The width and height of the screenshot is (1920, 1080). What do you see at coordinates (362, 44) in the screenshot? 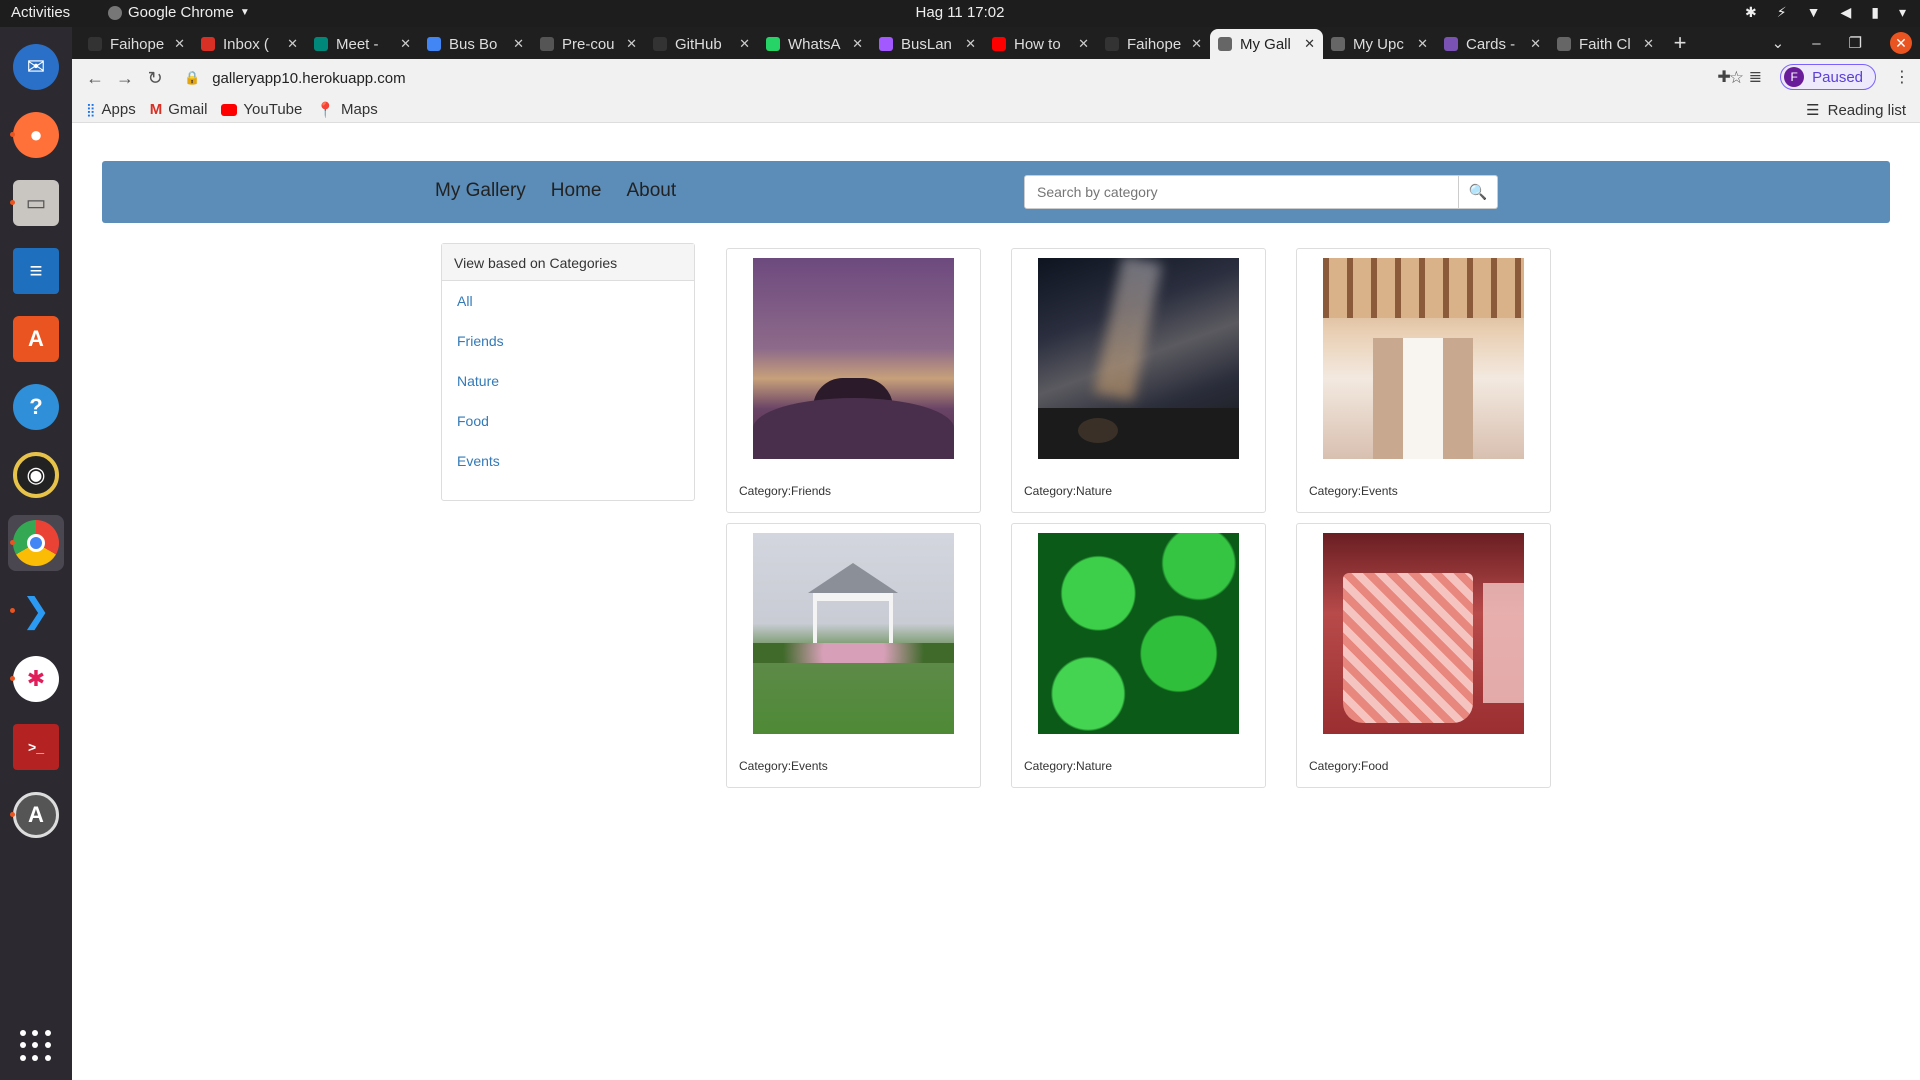
I see `browser-tab: Meet - ✕` at bounding box center [362, 44].